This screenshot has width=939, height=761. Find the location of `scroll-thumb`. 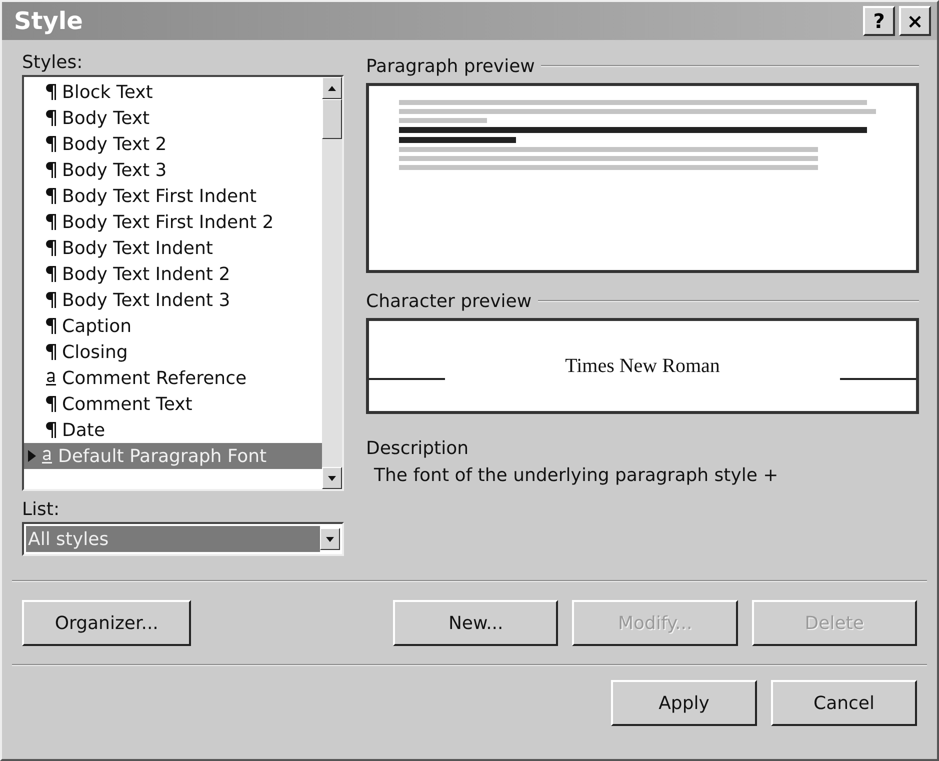

scroll-thumb is located at coordinates (332, 119).